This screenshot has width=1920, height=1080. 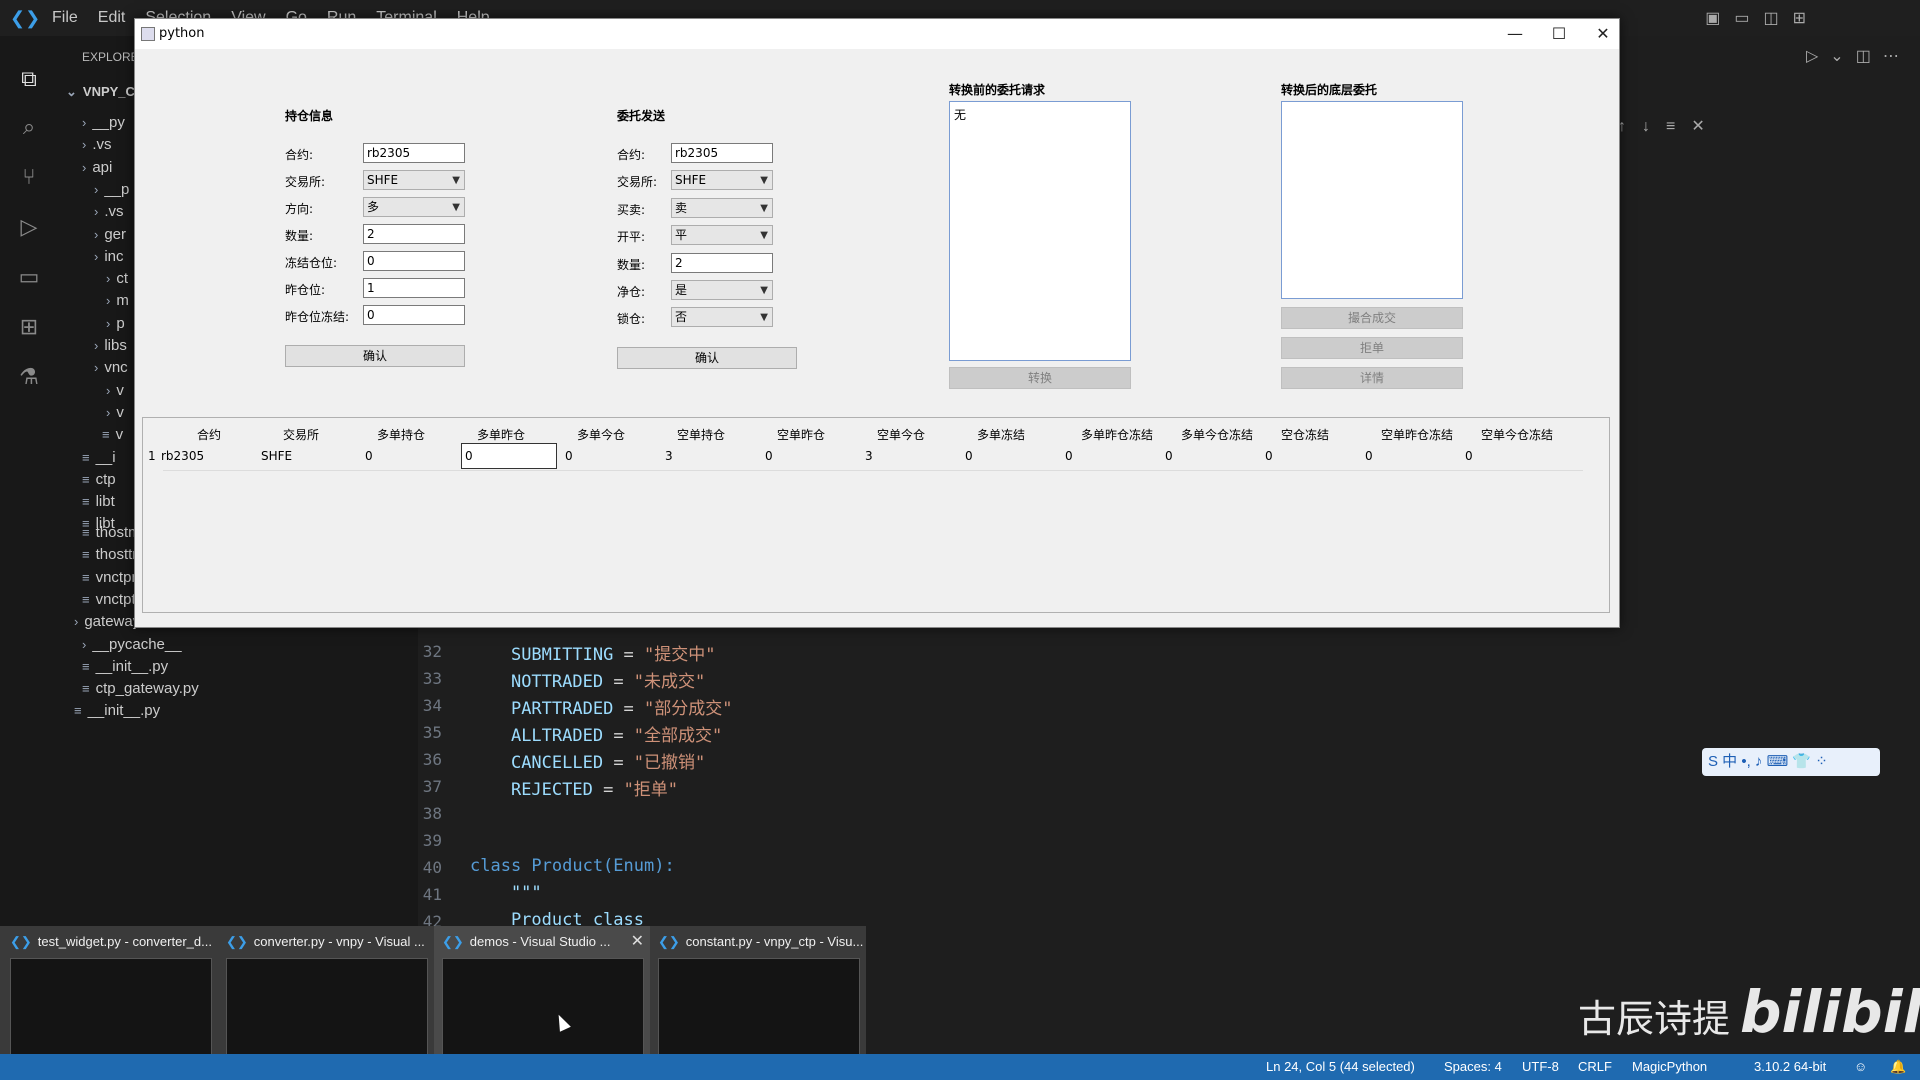 I want to click on tree-item: › p, so click(x=115, y=323).